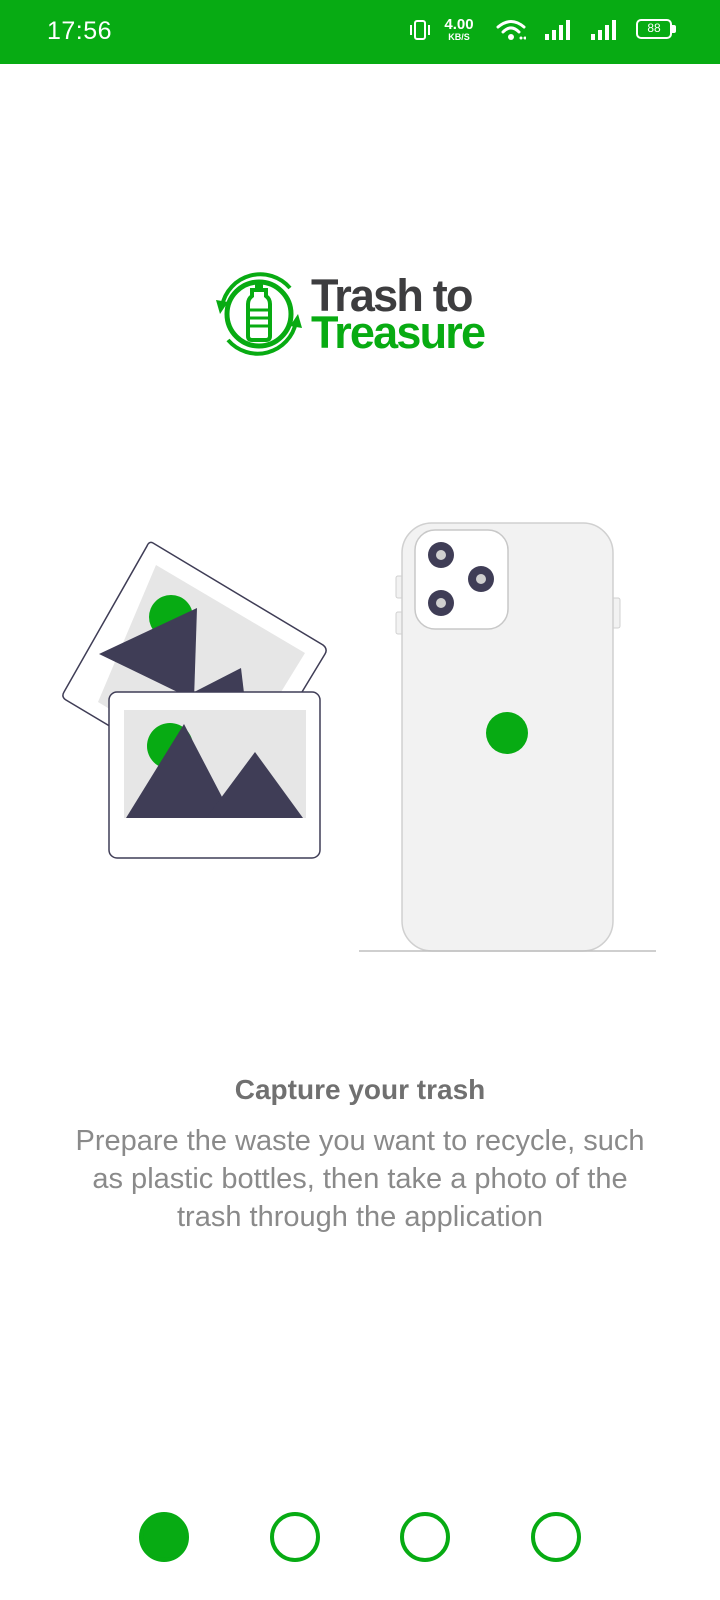 This screenshot has height=1600, width=720. What do you see at coordinates (420, 30) in the screenshot?
I see `vibrate-icon` at bounding box center [420, 30].